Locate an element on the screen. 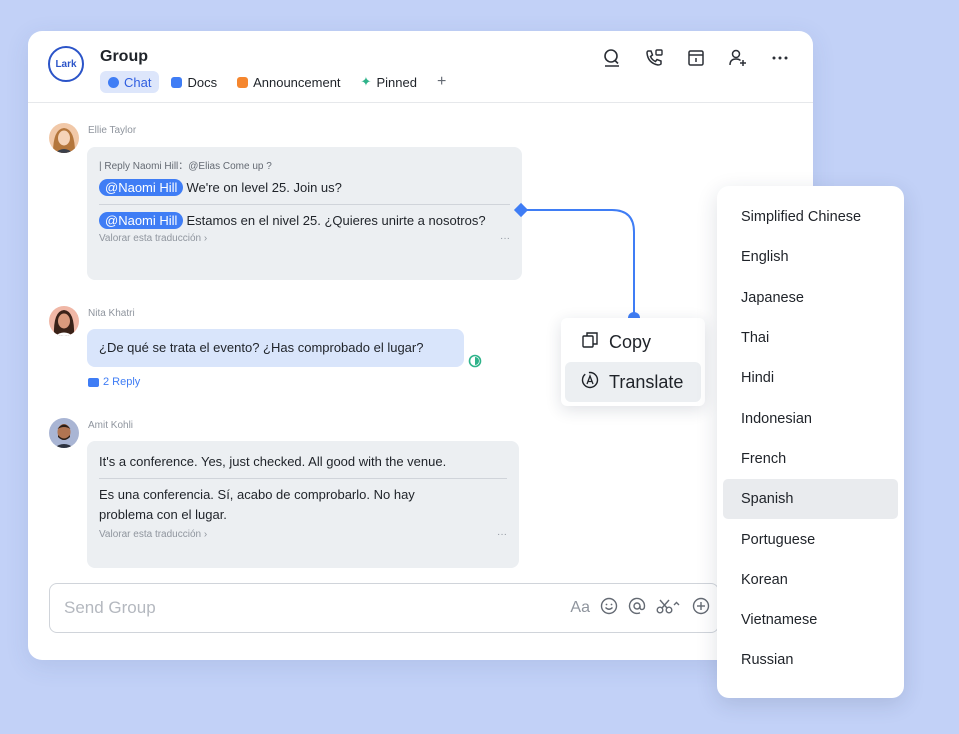  input-placeholder: Send Group is located at coordinates (110, 607).